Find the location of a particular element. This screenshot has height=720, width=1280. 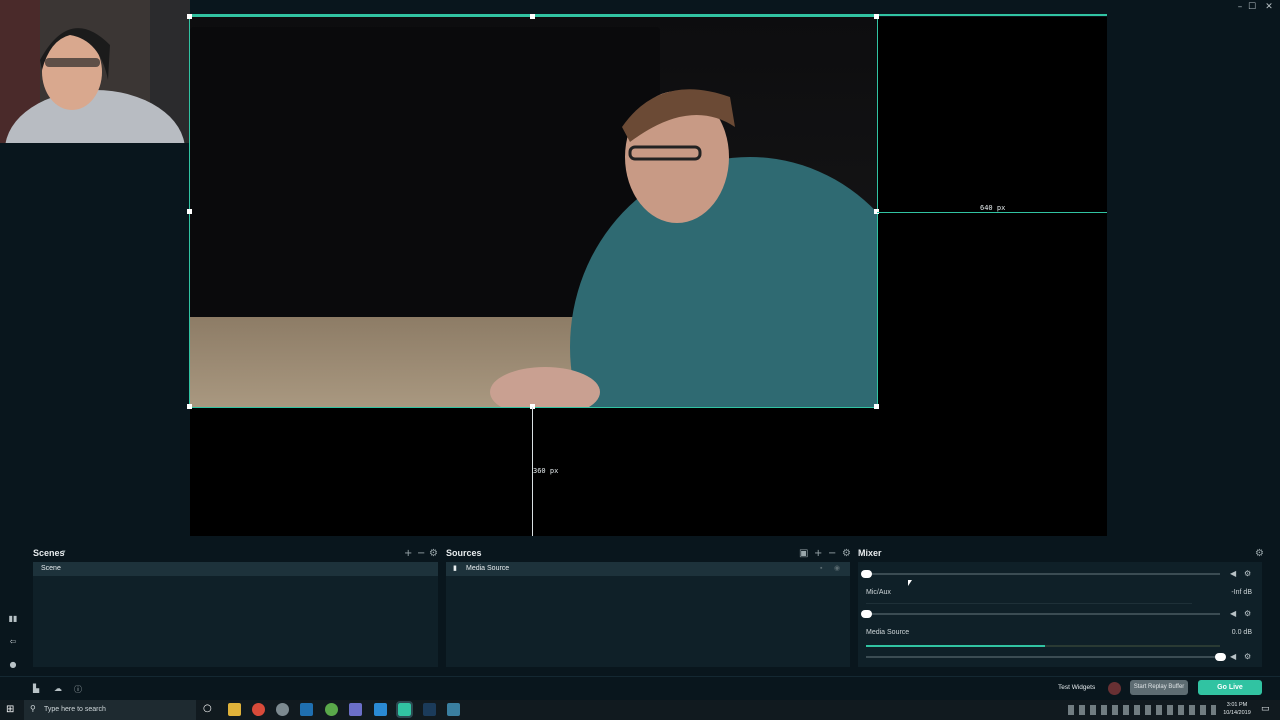

info-icon: ⓘ is located at coordinates (78, 689).